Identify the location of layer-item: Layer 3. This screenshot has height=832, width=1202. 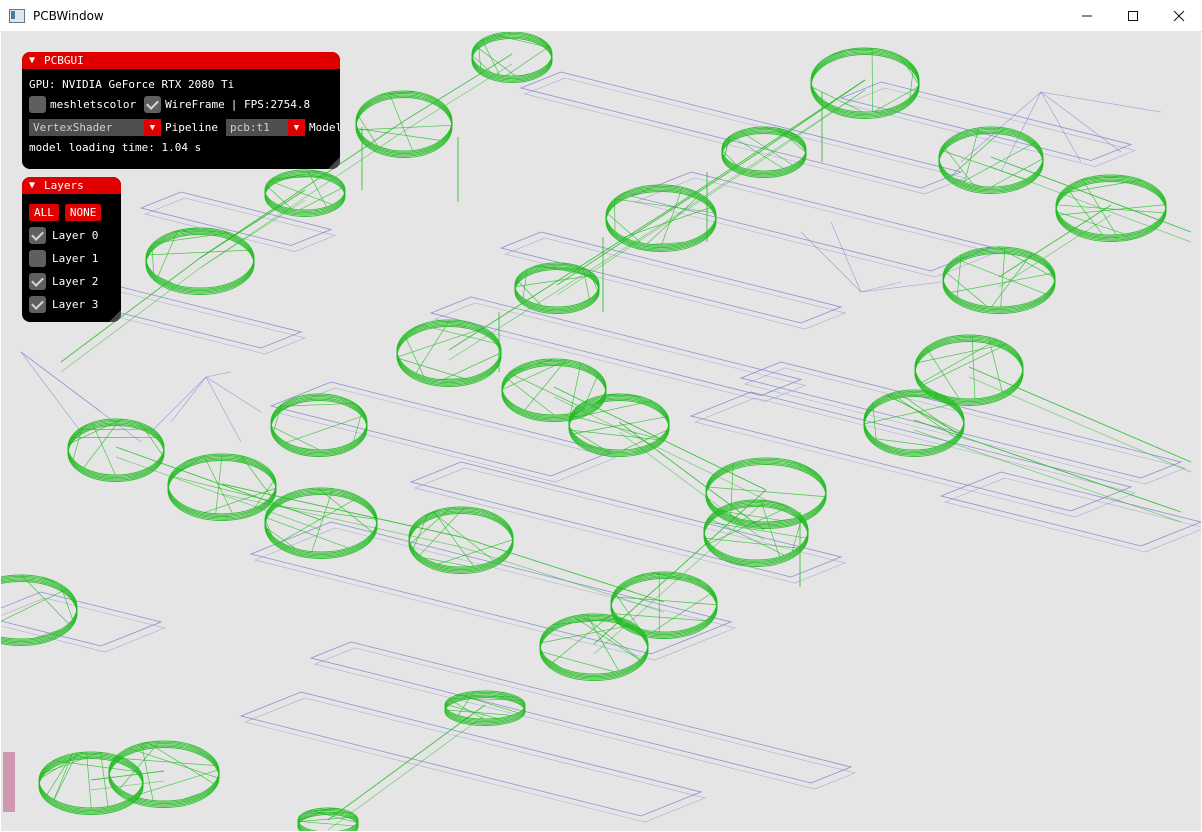
(63, 304).